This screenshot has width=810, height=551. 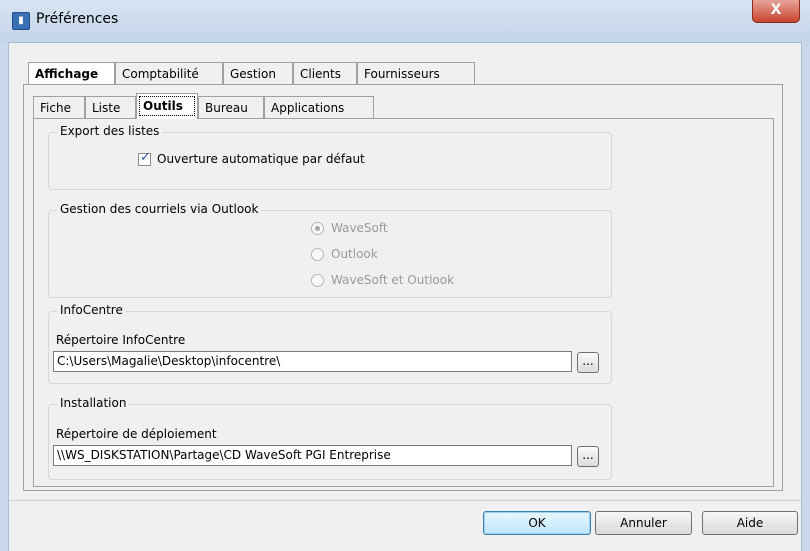 I want to click on tab-clients: Clients, so click(x=325, y=73).